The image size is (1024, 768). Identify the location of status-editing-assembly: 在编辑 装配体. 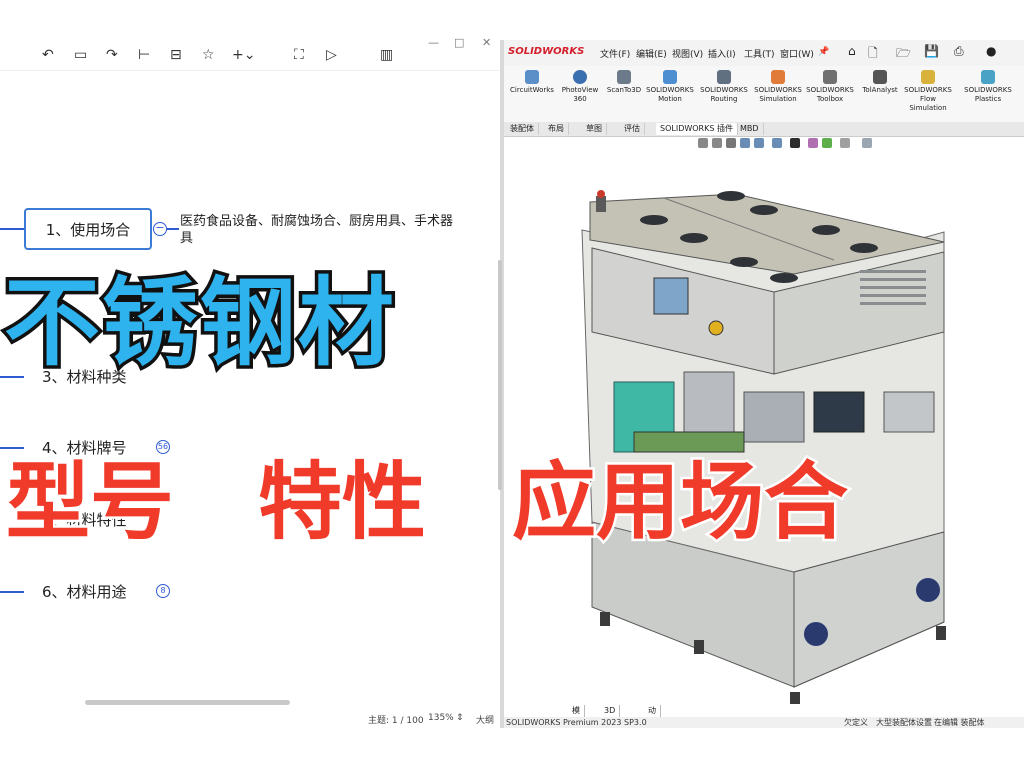
(959, 722).